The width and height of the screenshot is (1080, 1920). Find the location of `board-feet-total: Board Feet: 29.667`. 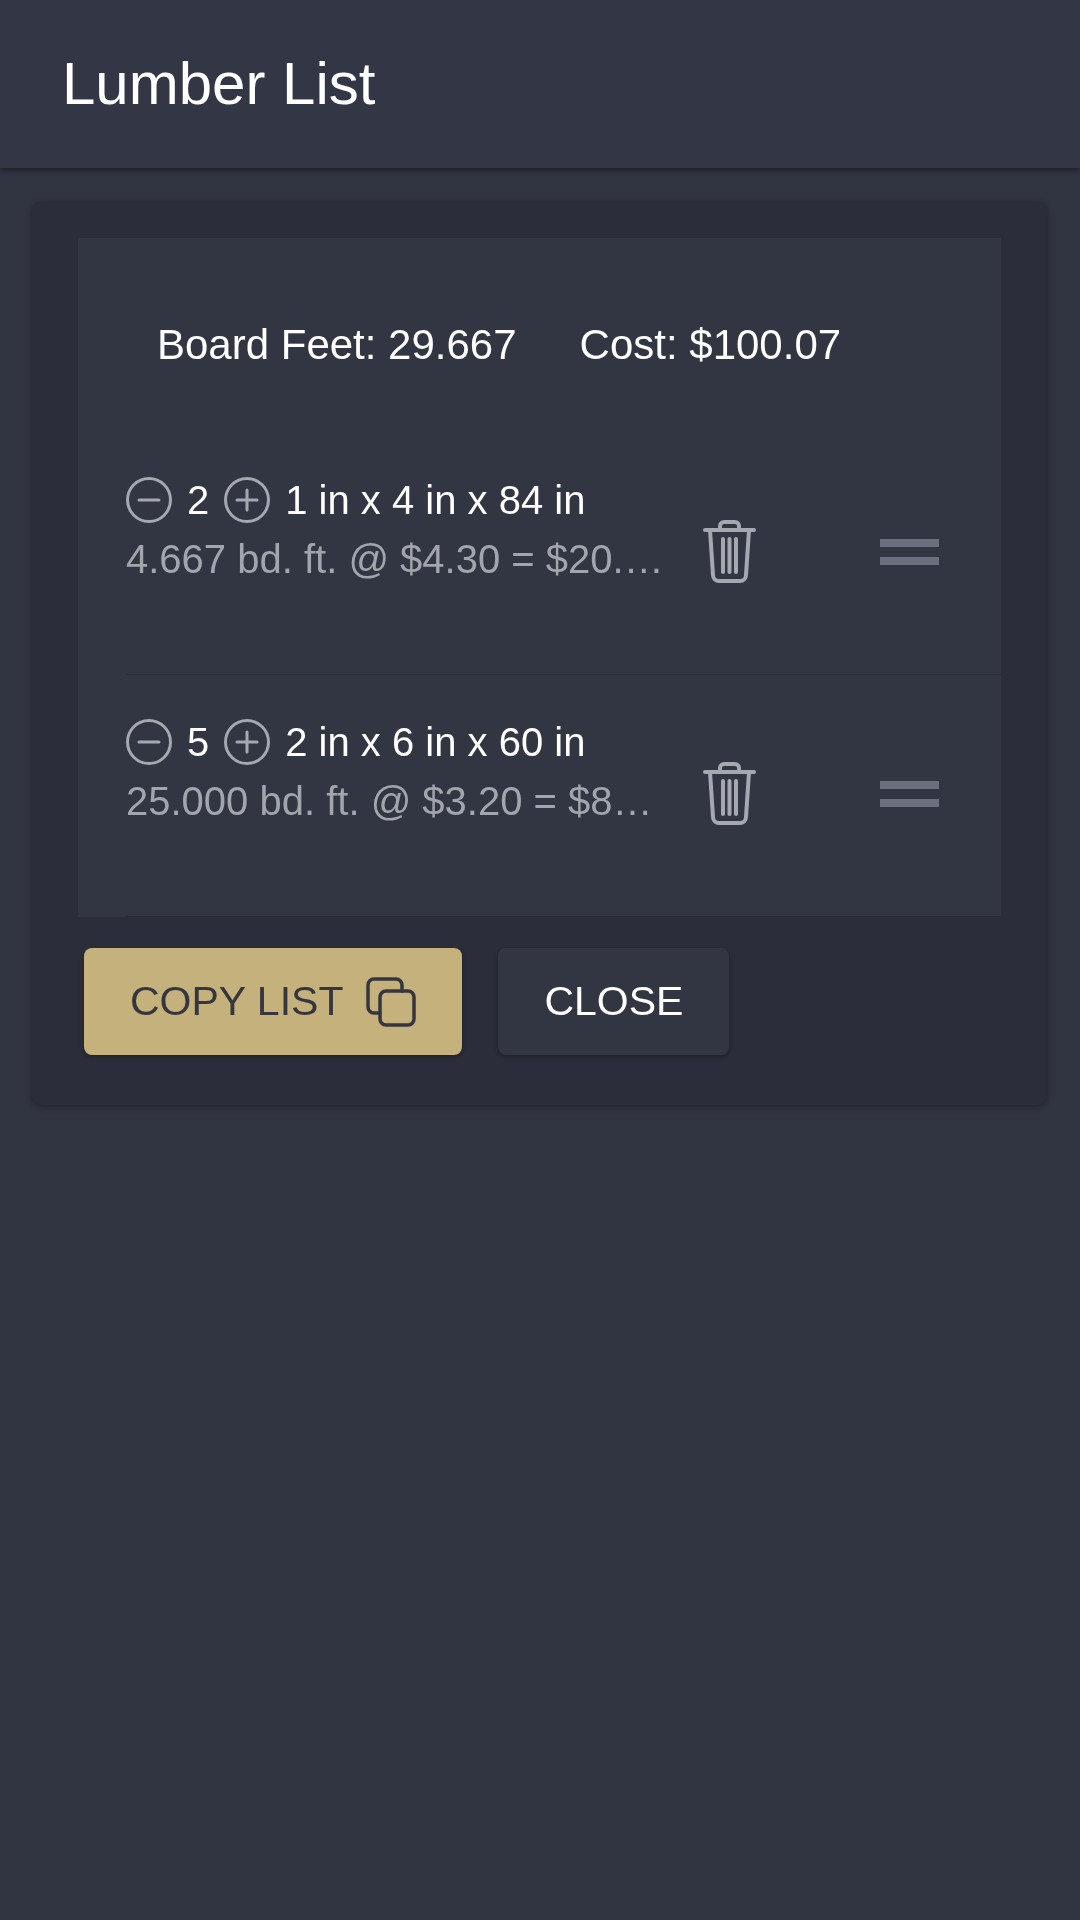

board-feet-total: Board Feet: 29.667 is located at coordinates (337, 345).